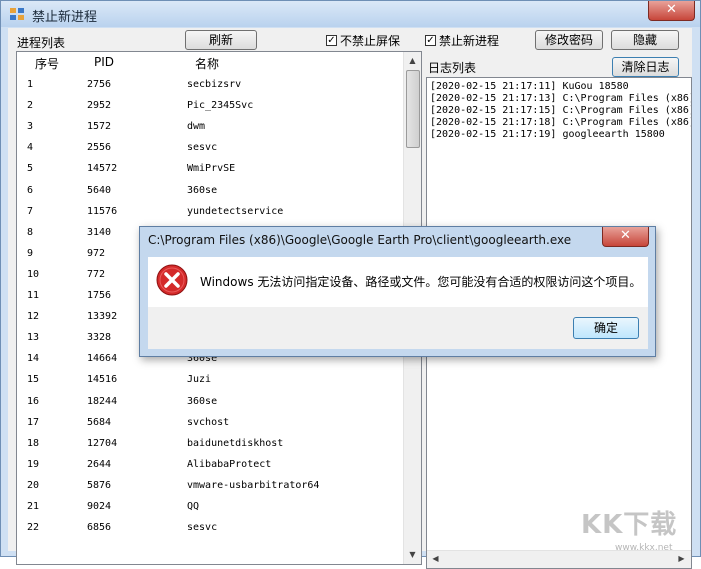  I want to click on table-row: 16 18244 360se, so click(211, 401).